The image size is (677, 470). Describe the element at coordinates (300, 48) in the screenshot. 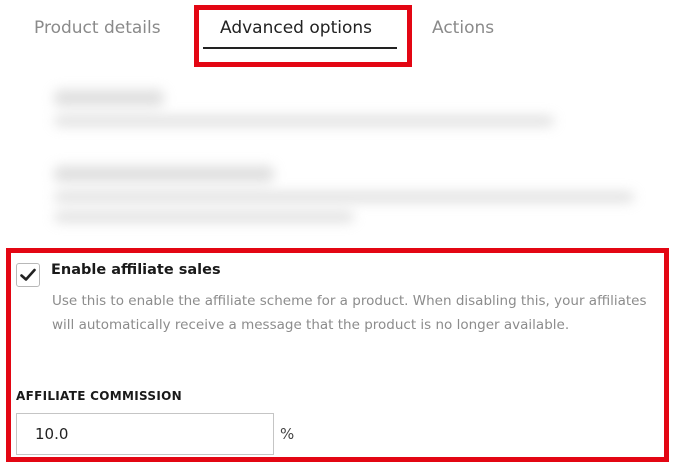

I see `active-tab-underline` at that location.